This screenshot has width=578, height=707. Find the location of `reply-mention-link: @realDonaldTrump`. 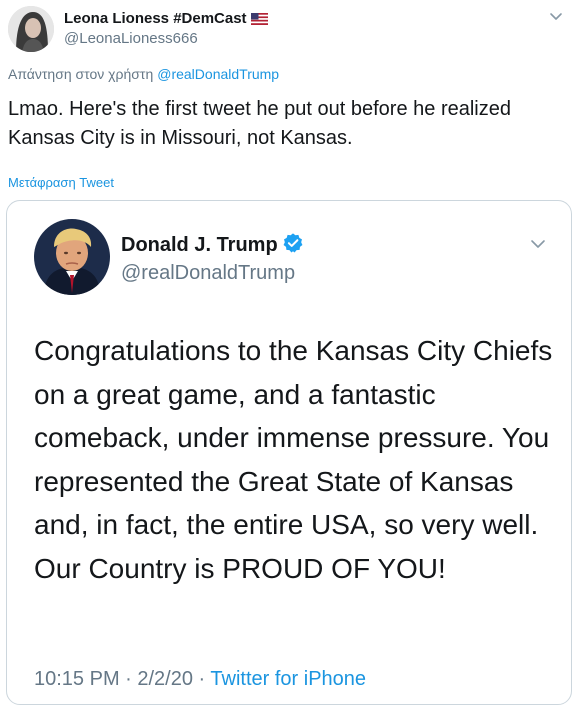

reply-mention-link: @realDonaldTrump is located at coordinates (218, 74).